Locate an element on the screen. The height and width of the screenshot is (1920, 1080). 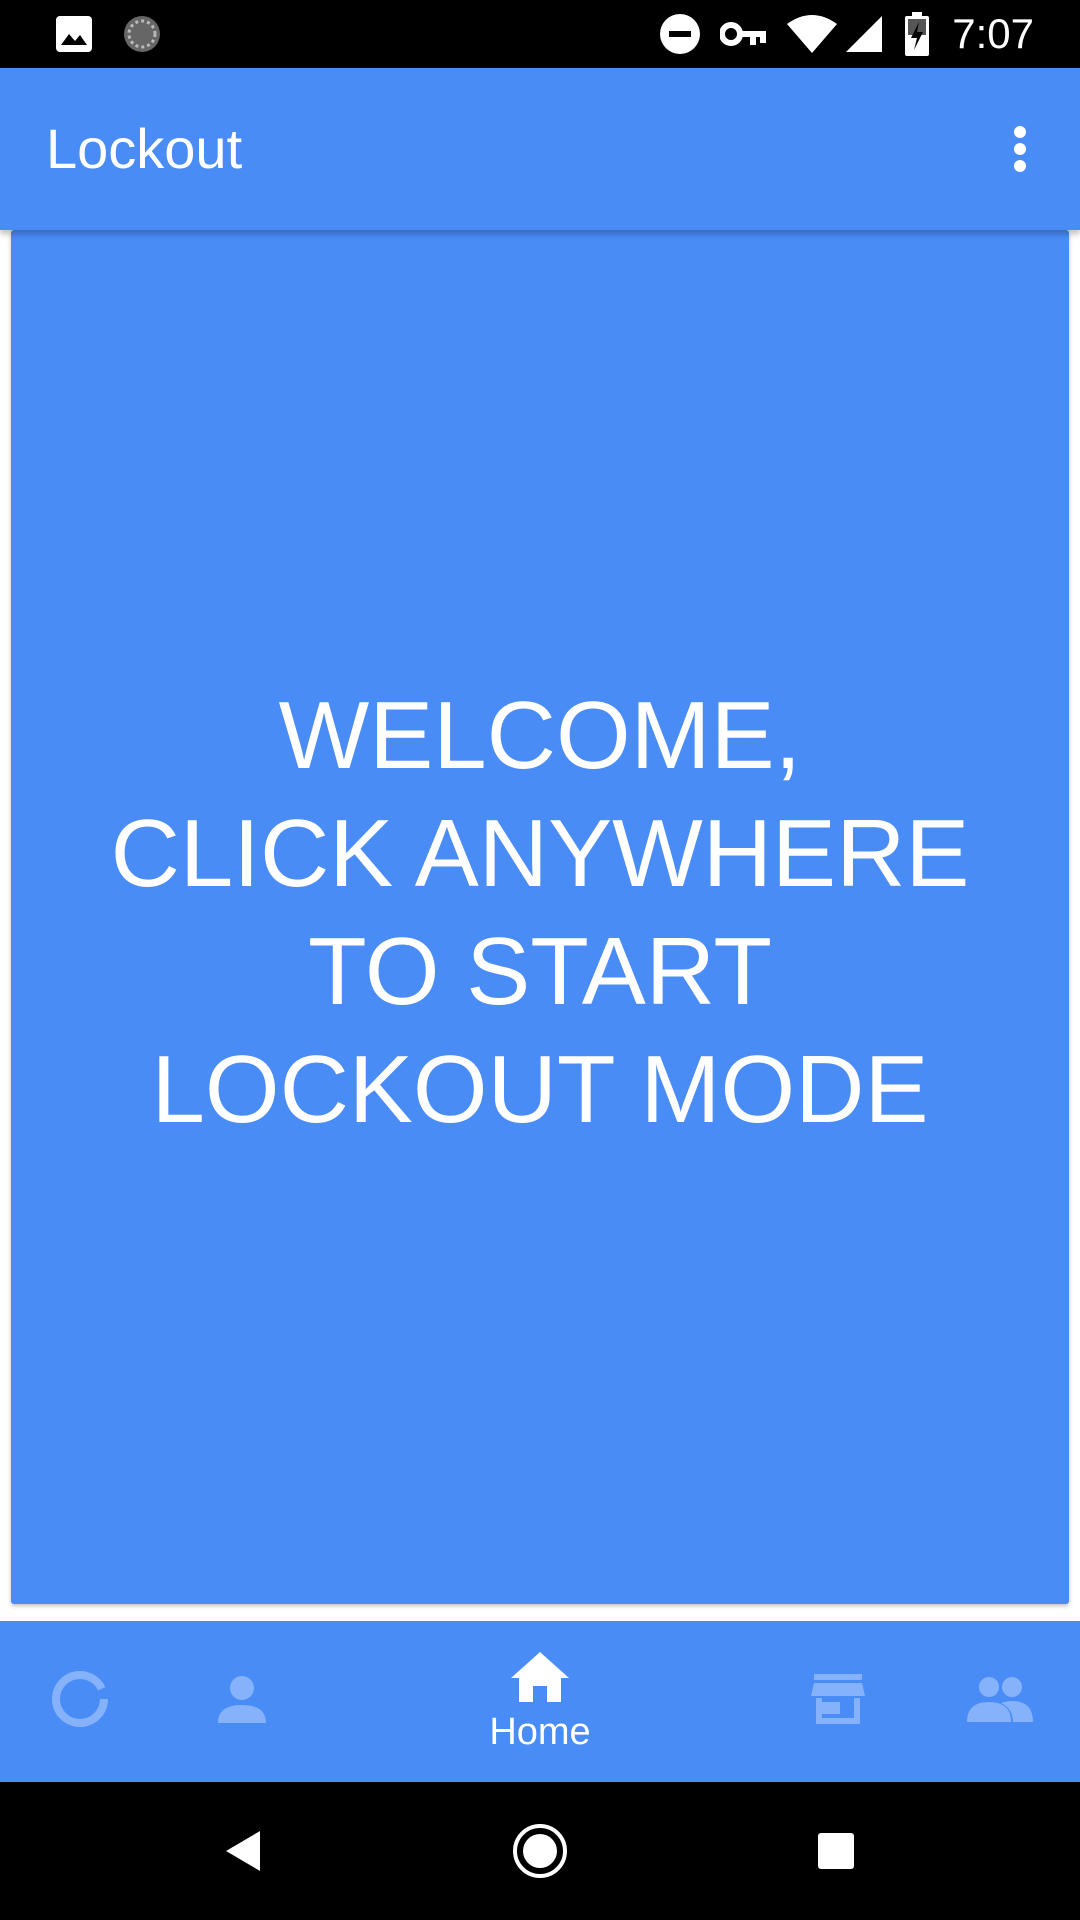
nav-item-store is located at coordinates (838, 1701).